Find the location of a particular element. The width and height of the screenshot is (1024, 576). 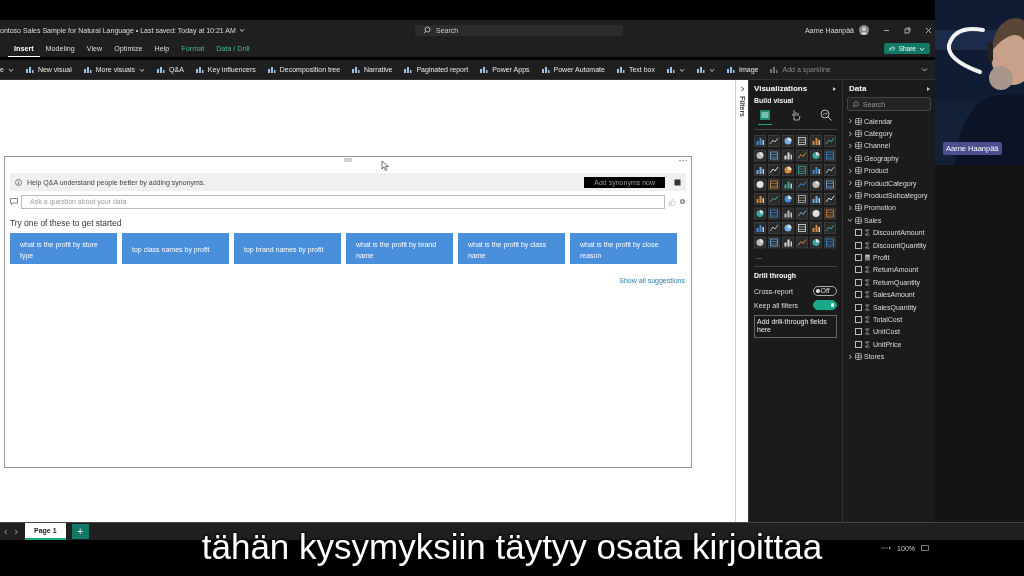

fit-page-icon is located at coordinates (925, 548).